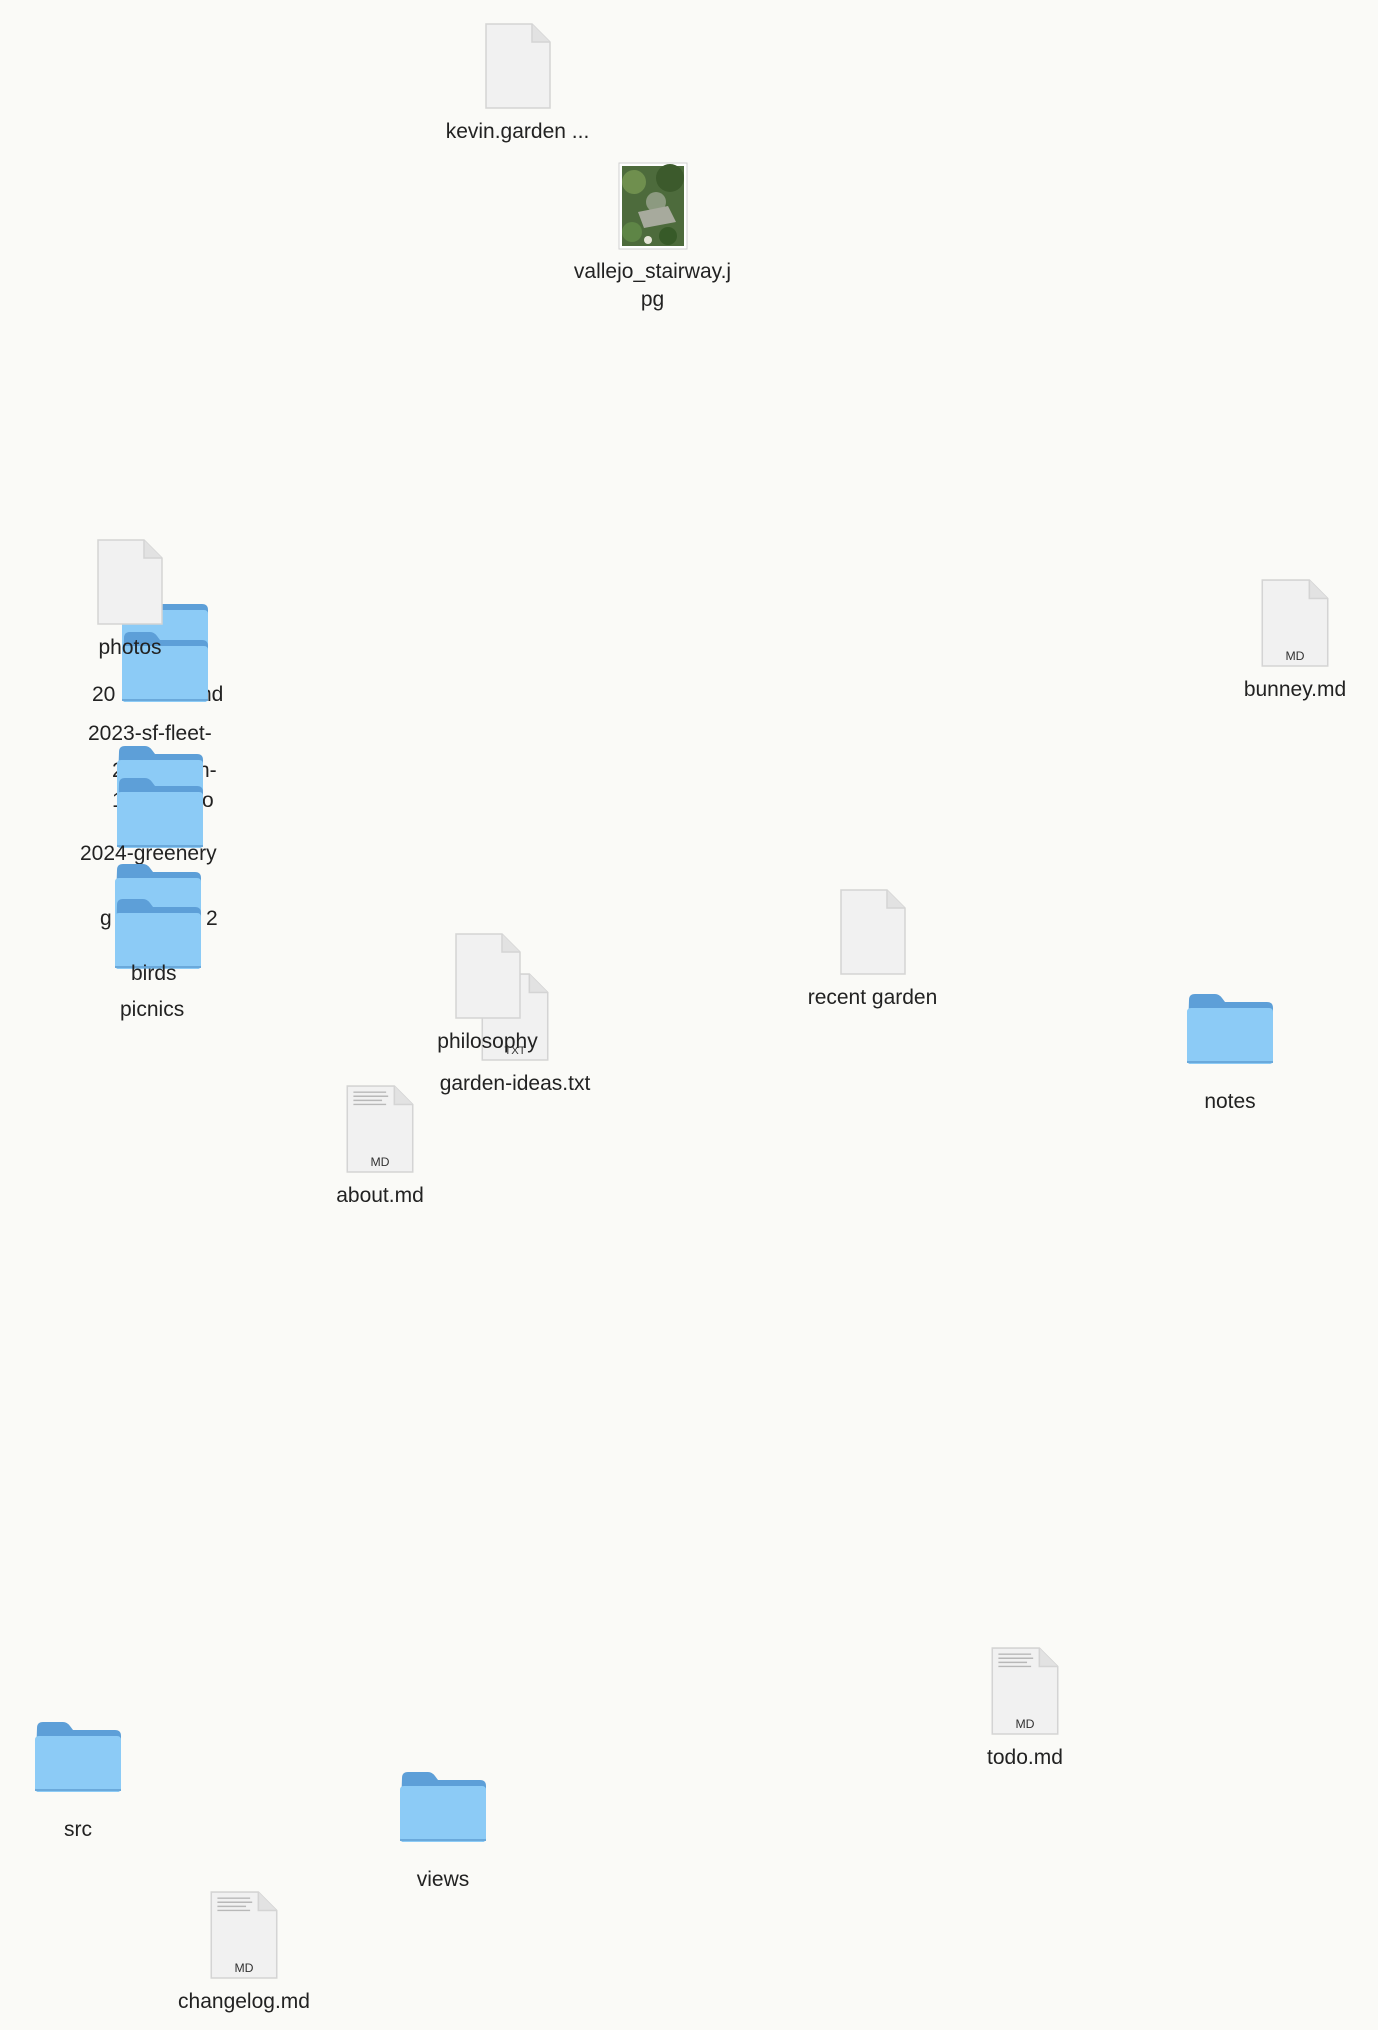  What do you see at coordinates (515, 1083) in the screenshot?
I see `item-label: garden-ideas.txt` at bounding box center [515, 1083].